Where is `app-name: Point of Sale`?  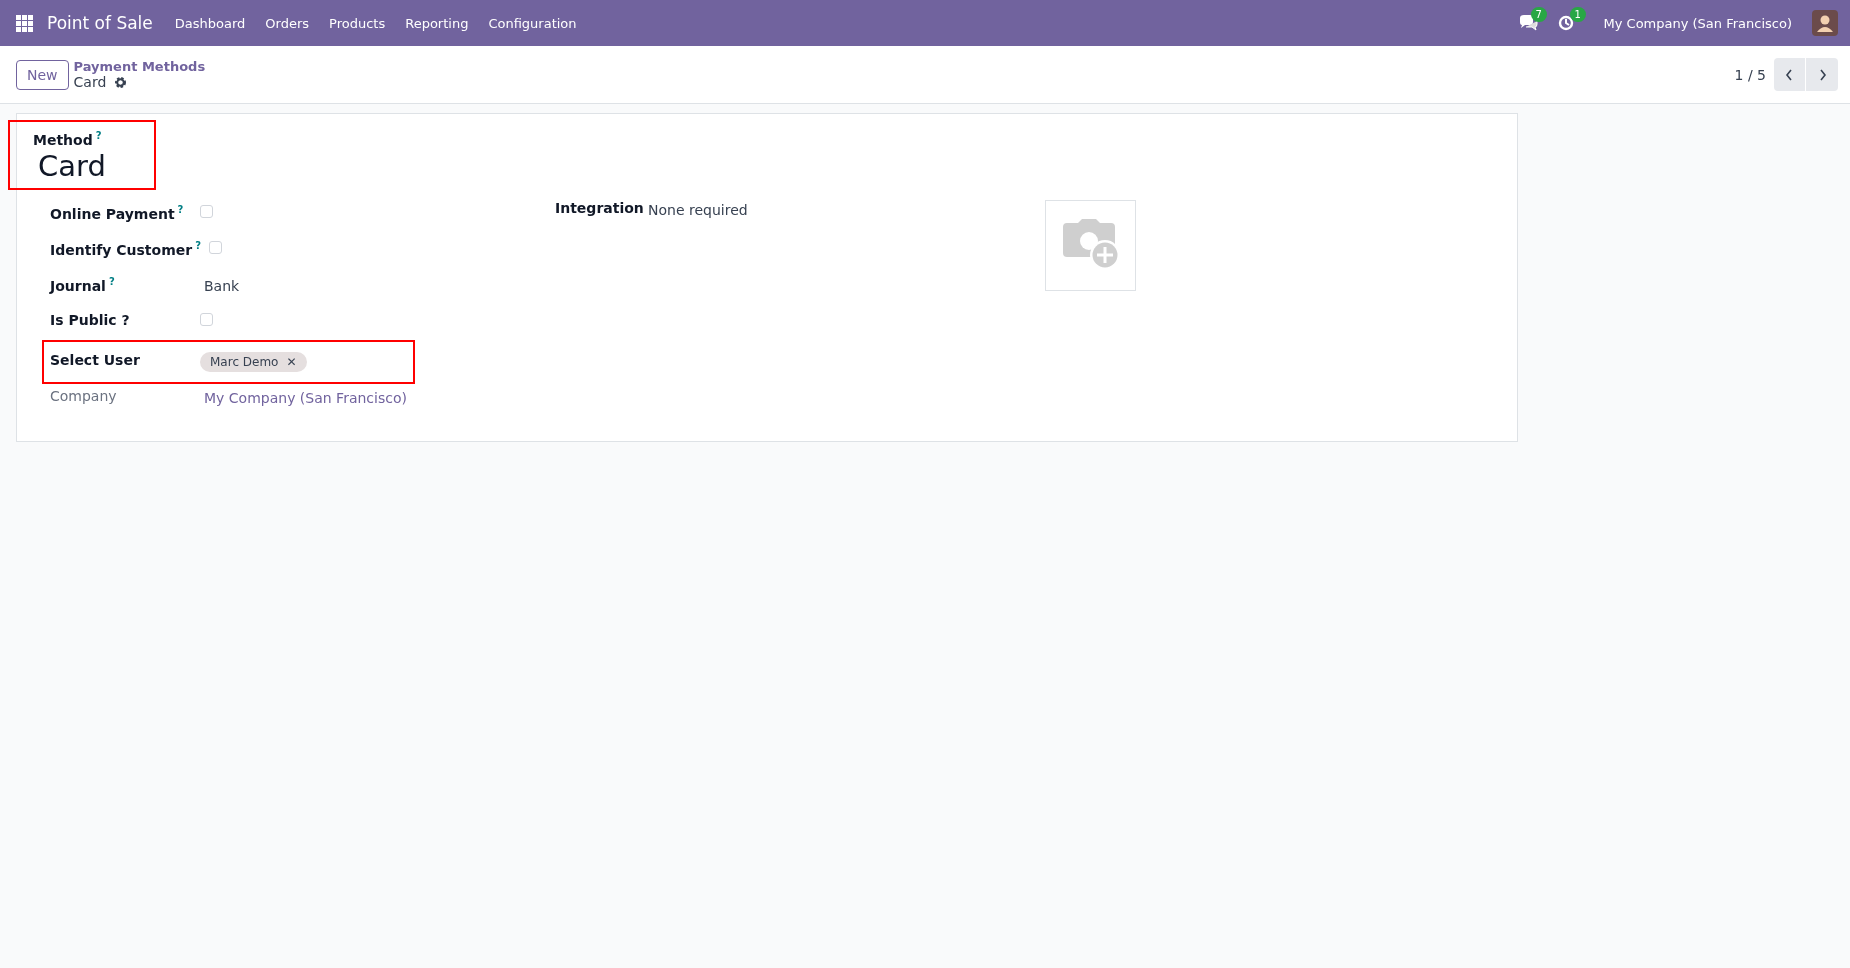 app-name: Point of Sale is located at coordinates (98, 23).